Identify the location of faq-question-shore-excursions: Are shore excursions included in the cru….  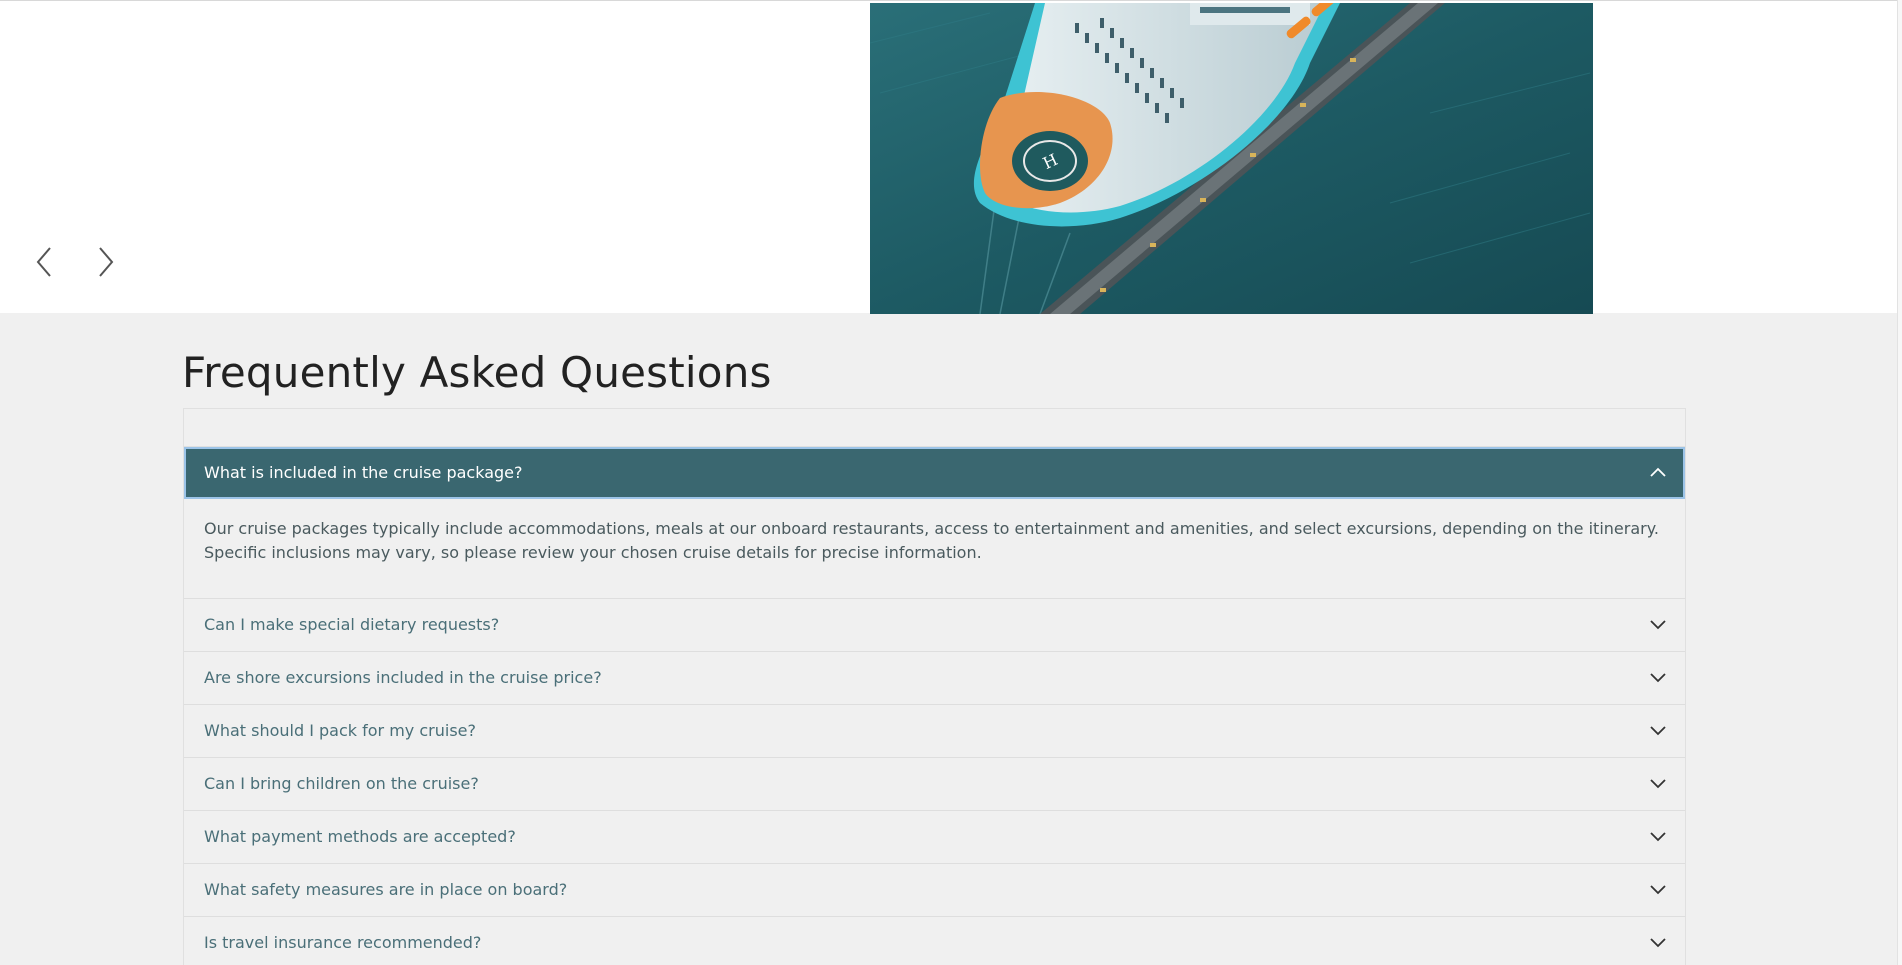
(934, 678).